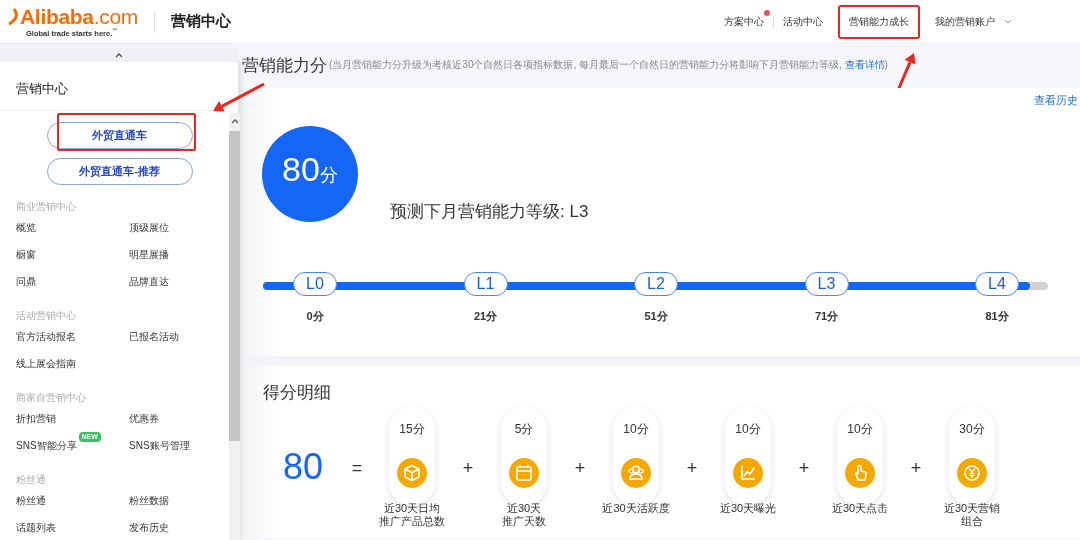 The image size is (1080, 540). I want to click on menu-link: 已报名活动, so click(154, 336).